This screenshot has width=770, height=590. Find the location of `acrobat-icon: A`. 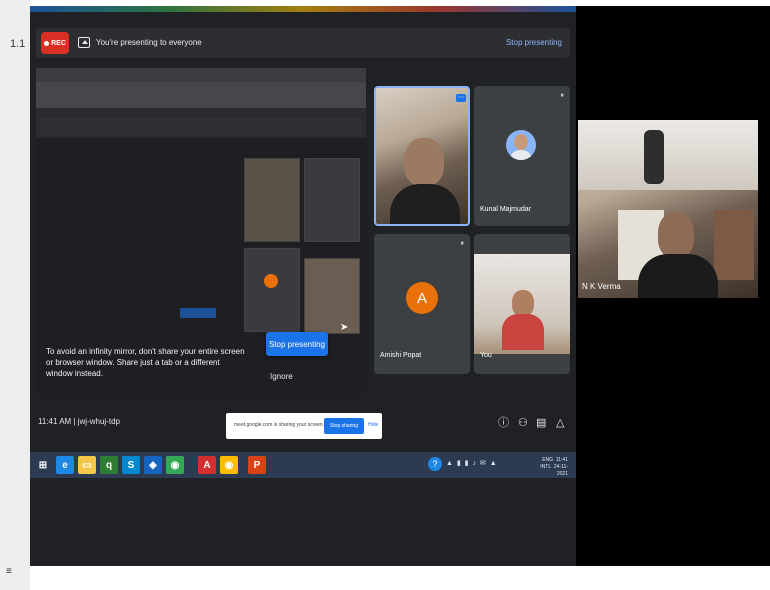

acrobat-icon: A is located at coordinates (207, 465).